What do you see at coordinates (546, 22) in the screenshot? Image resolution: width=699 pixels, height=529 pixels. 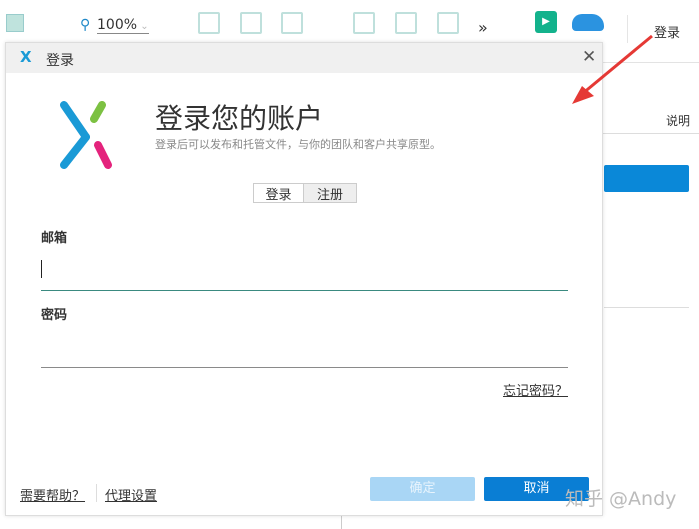 I see `preview-icon: ▶` at bounding box center [546, 22].